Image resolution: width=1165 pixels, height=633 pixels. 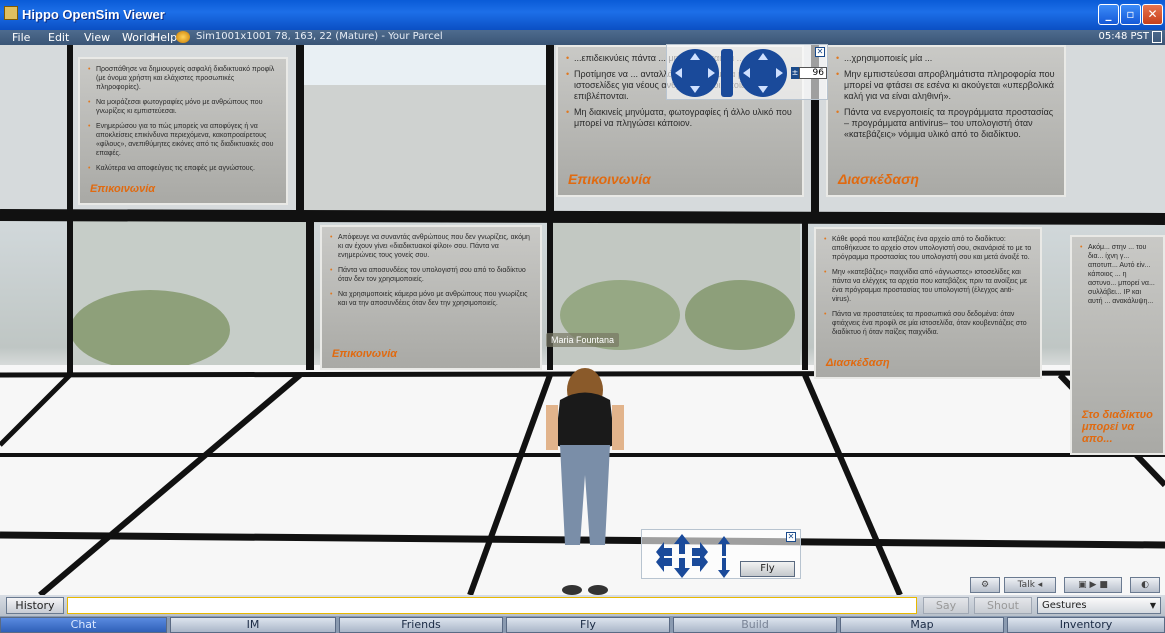 I want to click on chat-input, so click(x=492, y=605).